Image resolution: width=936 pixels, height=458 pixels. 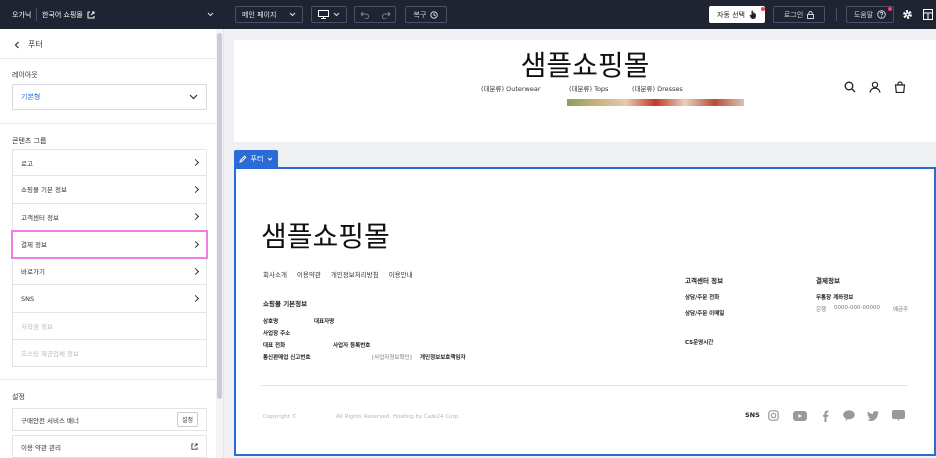 I want to click on setting-label: 이용 약관 관리, so click(x=41, y=447).